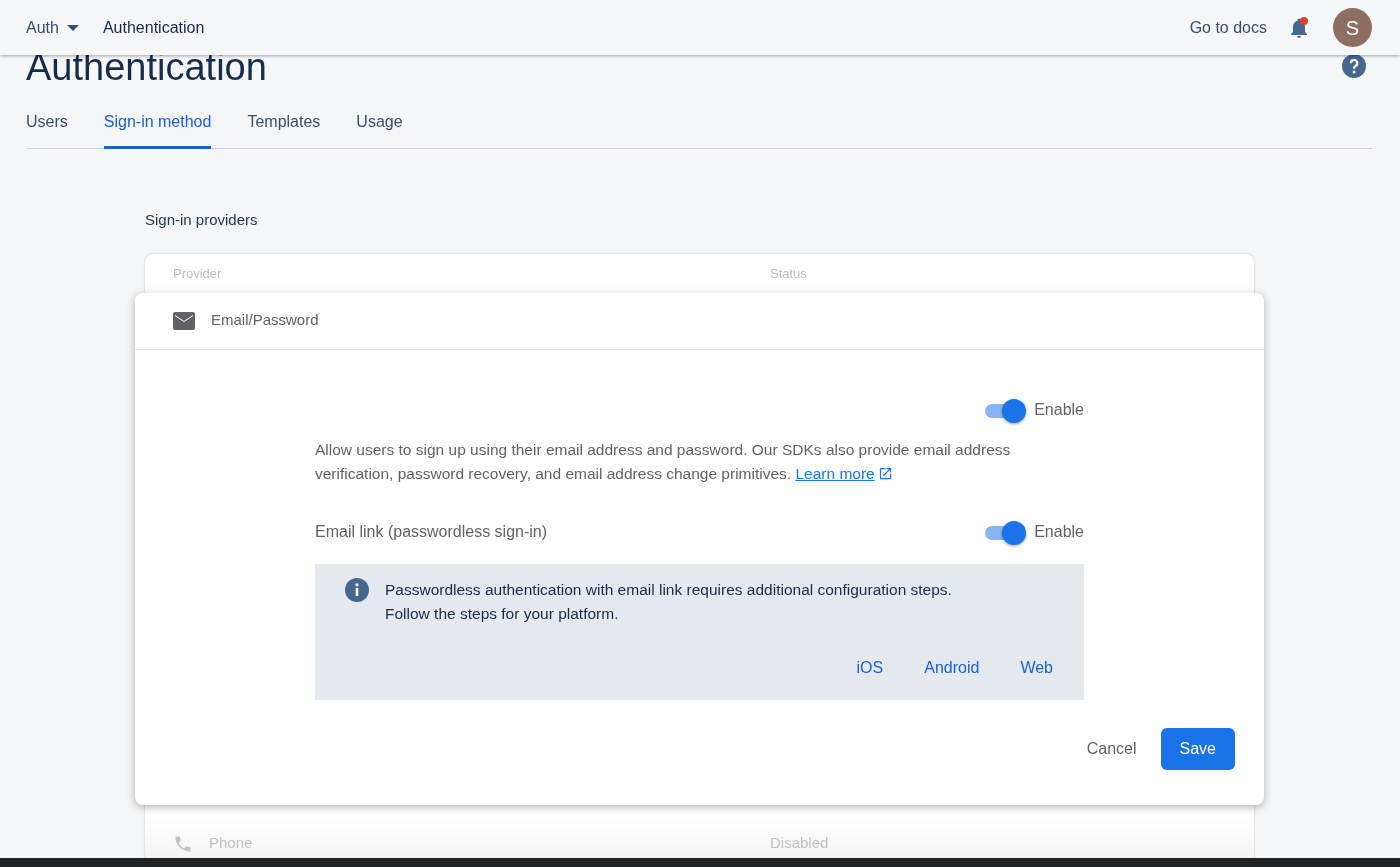  What do you see at coordinates (788, 273) in the screenshot?
I see `column-header: Status` at bounding box center [788, 273].